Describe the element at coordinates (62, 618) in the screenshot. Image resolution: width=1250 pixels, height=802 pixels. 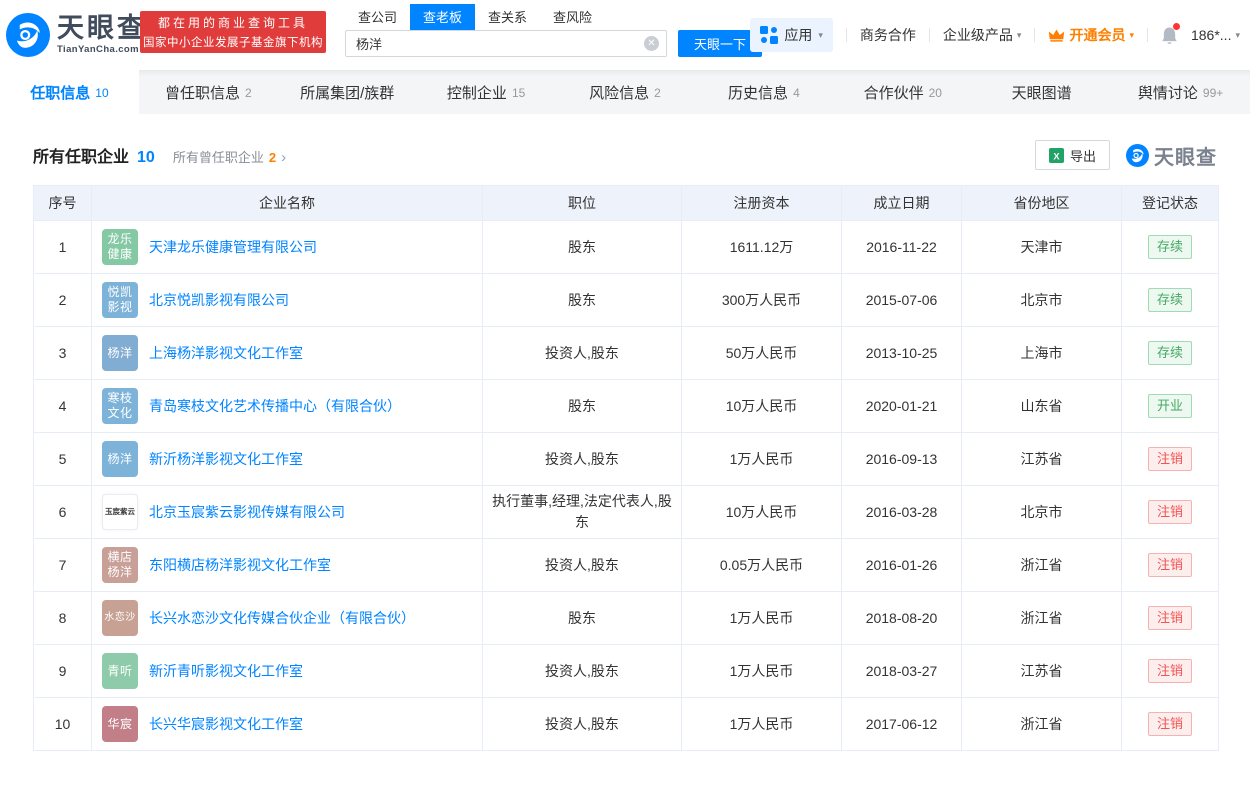
I see `row-number: 8` at that location.